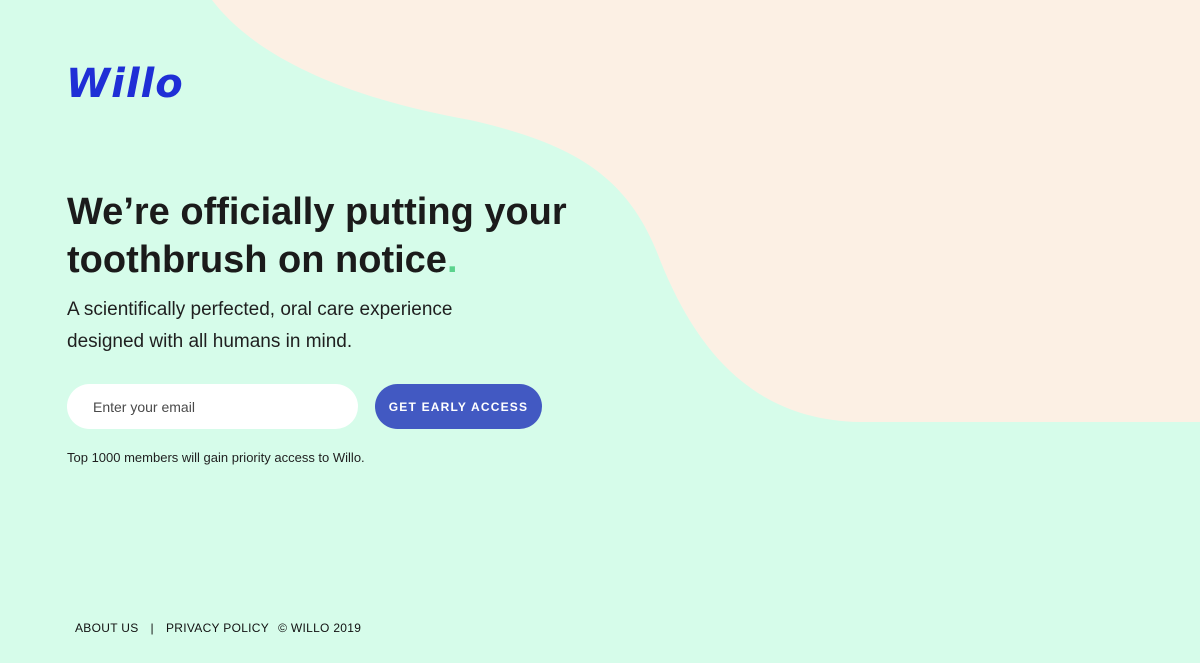 The width and height of the screenshot is (1200, 663). What do you see at coordinates (458, 406) in the screenshot?
I see `get-early-access-button: GET EARLY ACCESS` at bounding box center [458, 406].